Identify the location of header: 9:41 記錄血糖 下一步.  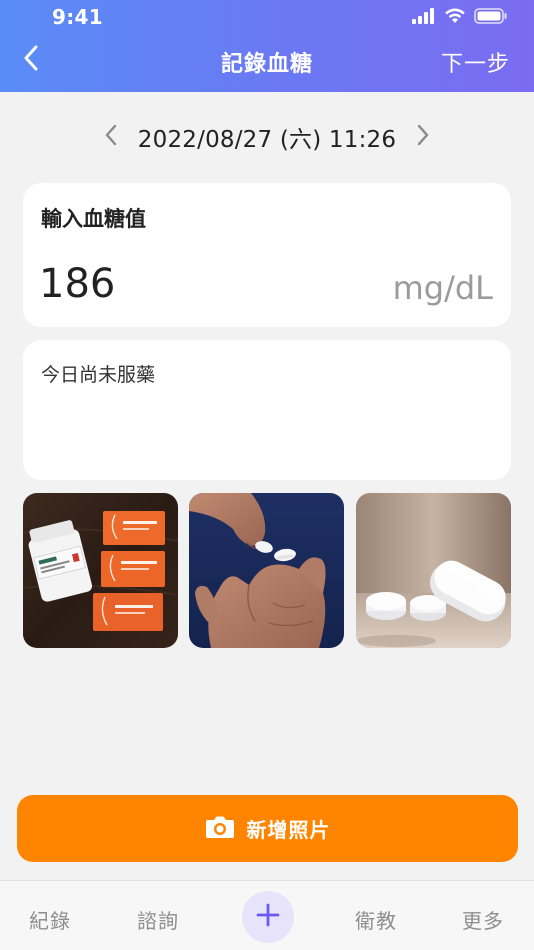
(267, 46).